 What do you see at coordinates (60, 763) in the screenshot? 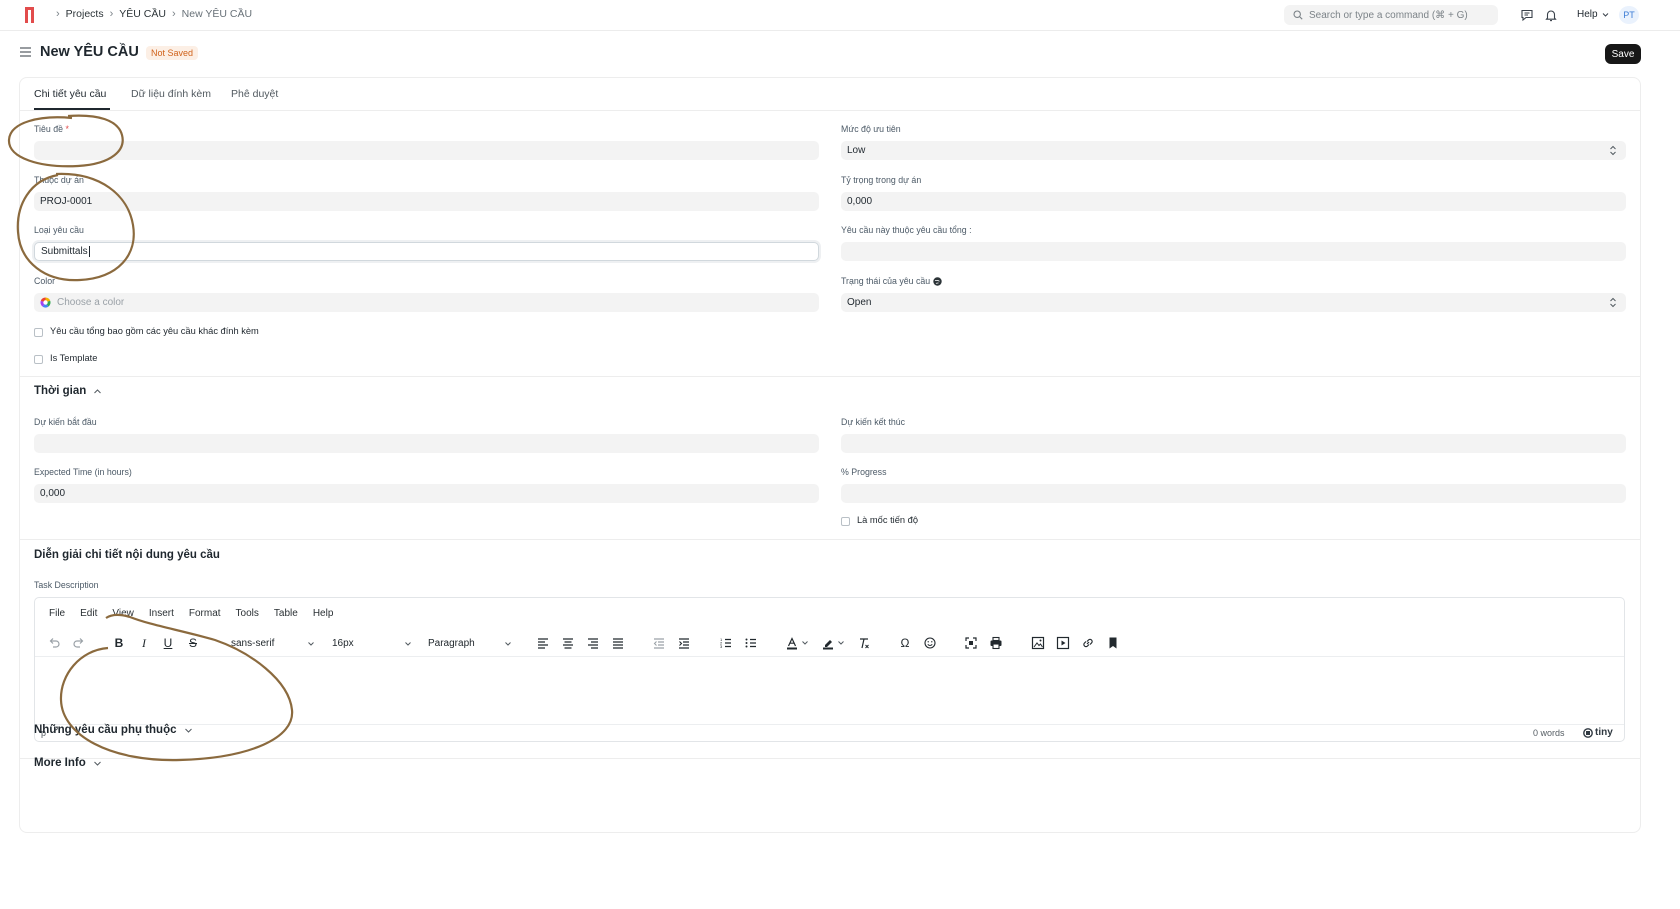
I see `more-info-section-title: More Info` at bounding box center [60, 763].